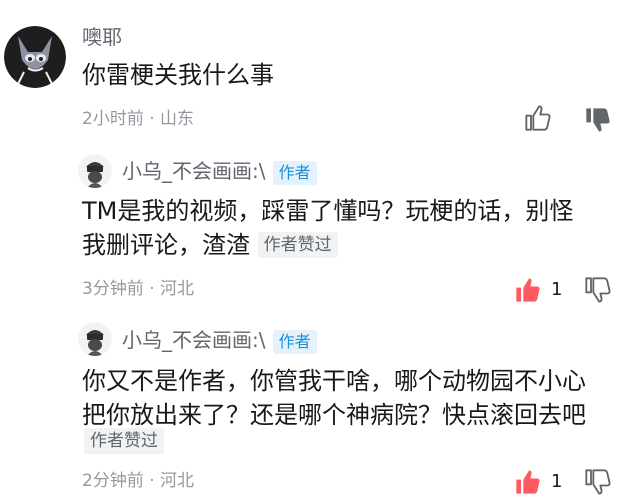  I want to click on comment-text: 你雷梗关我什么事, so click(178, 75).